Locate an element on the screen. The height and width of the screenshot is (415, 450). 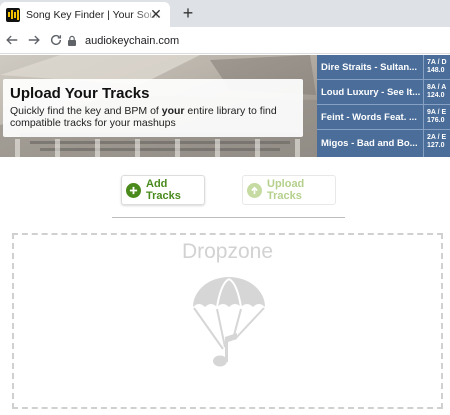
upload-tracks-label: Upload Tracks is located at coordinates (286, 190).